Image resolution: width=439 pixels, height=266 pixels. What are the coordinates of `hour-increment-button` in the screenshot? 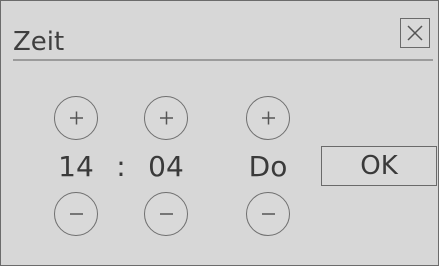 It's located at (76, 118).